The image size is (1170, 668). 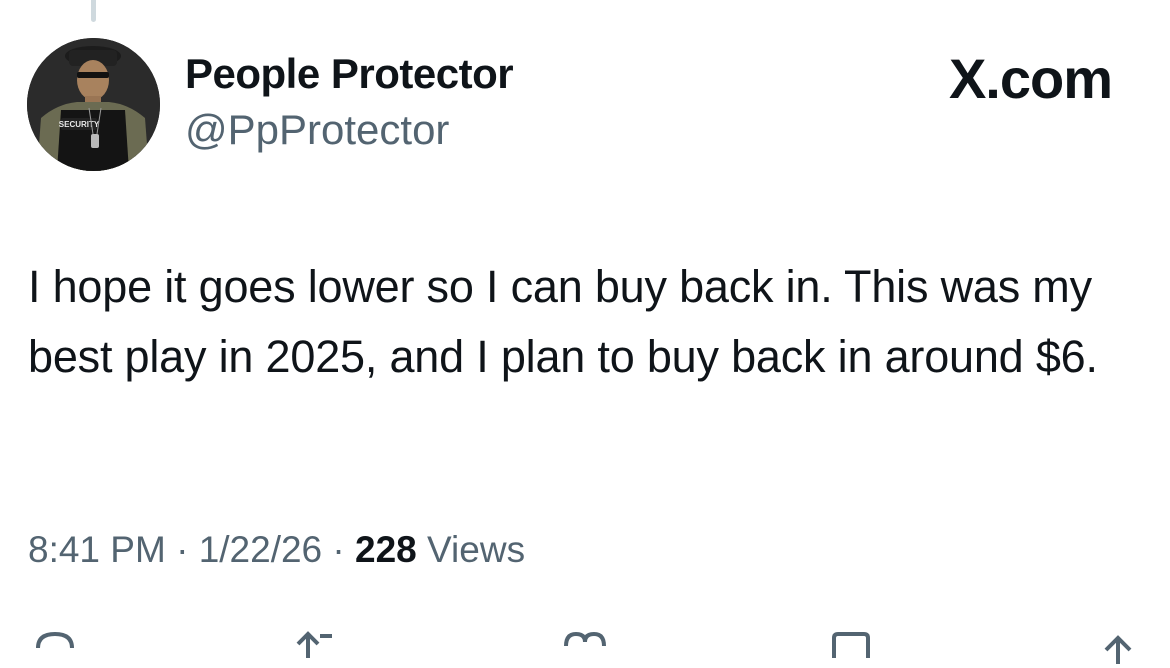 What do you see at coordinates (853, 648) in the screenshot?
I see `bookmark-icon` at bounding box center [853, 648].